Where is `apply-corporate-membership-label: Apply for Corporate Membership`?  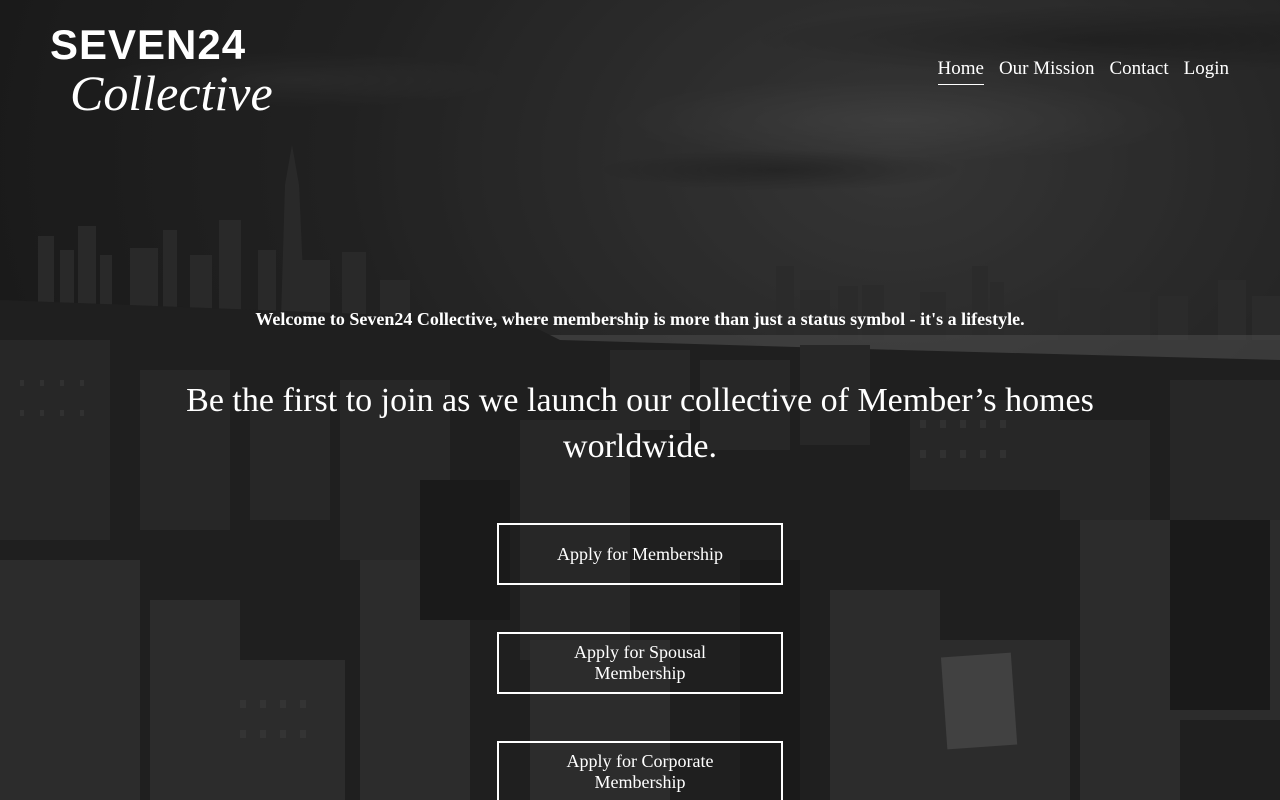
apply-corporate-membership-label: Apply for Corporate Membership is located at coordinates (640, 771).